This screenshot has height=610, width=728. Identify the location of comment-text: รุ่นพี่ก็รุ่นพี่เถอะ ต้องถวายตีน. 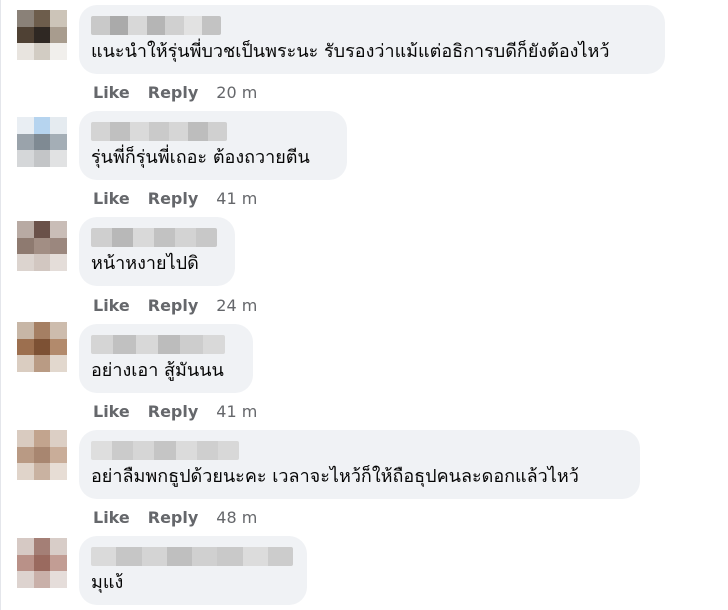
(200, 157).